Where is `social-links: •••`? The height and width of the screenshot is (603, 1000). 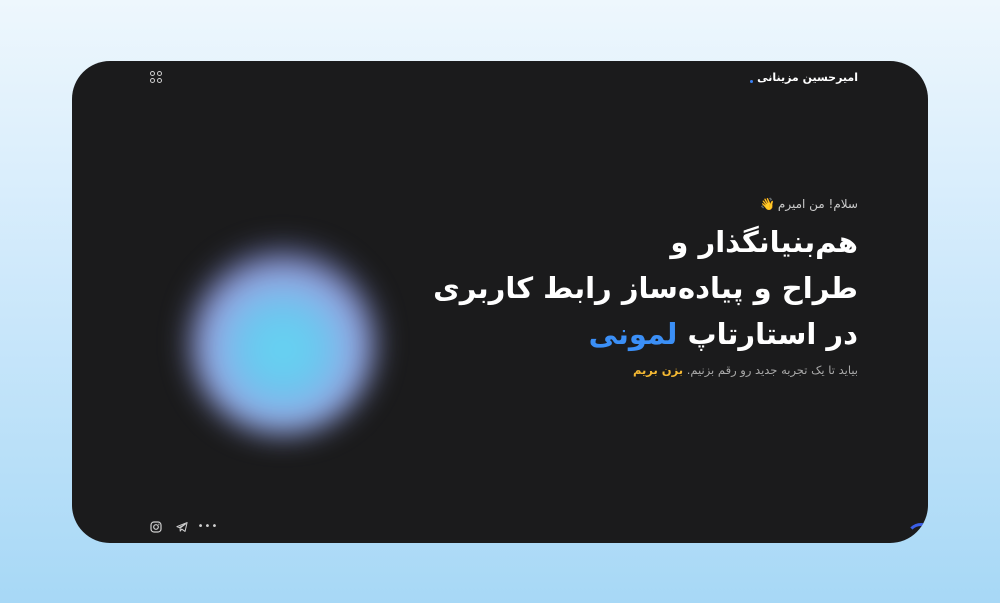 social-links: ••• is located at coordinates (184, 527).